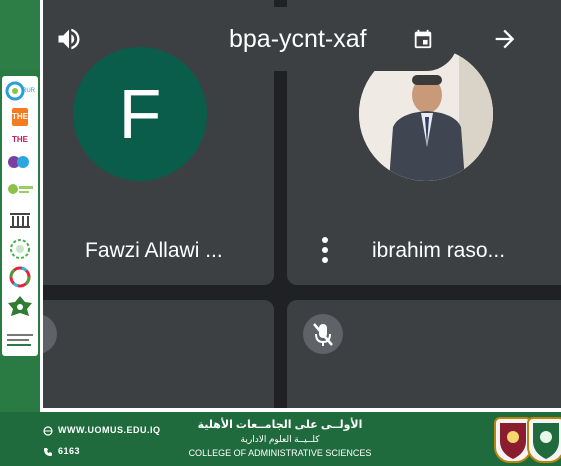 This screenshot has width=561, height=466. Describe the element at coordinates (544, 440) in the screenshot. I see `college-crest` at that location.